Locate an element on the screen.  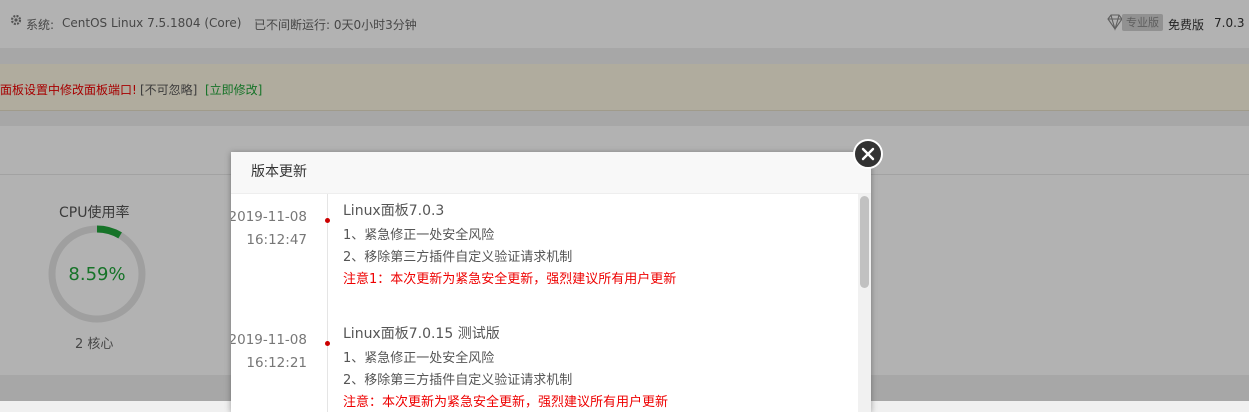
timeline-line is located at coordinates (327, 303).